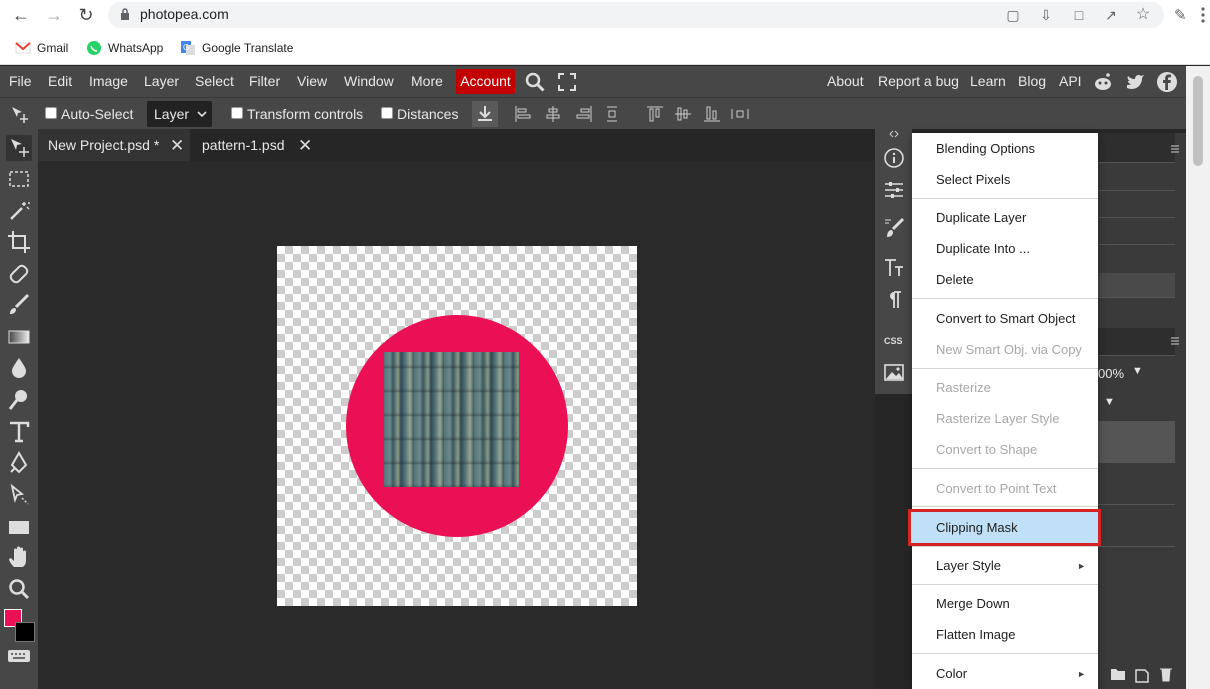 This screenshot has width=1210, height=689. Describe the element at coordinates (20, 81) in the screenshot. I see `menu-file: File` at that location.